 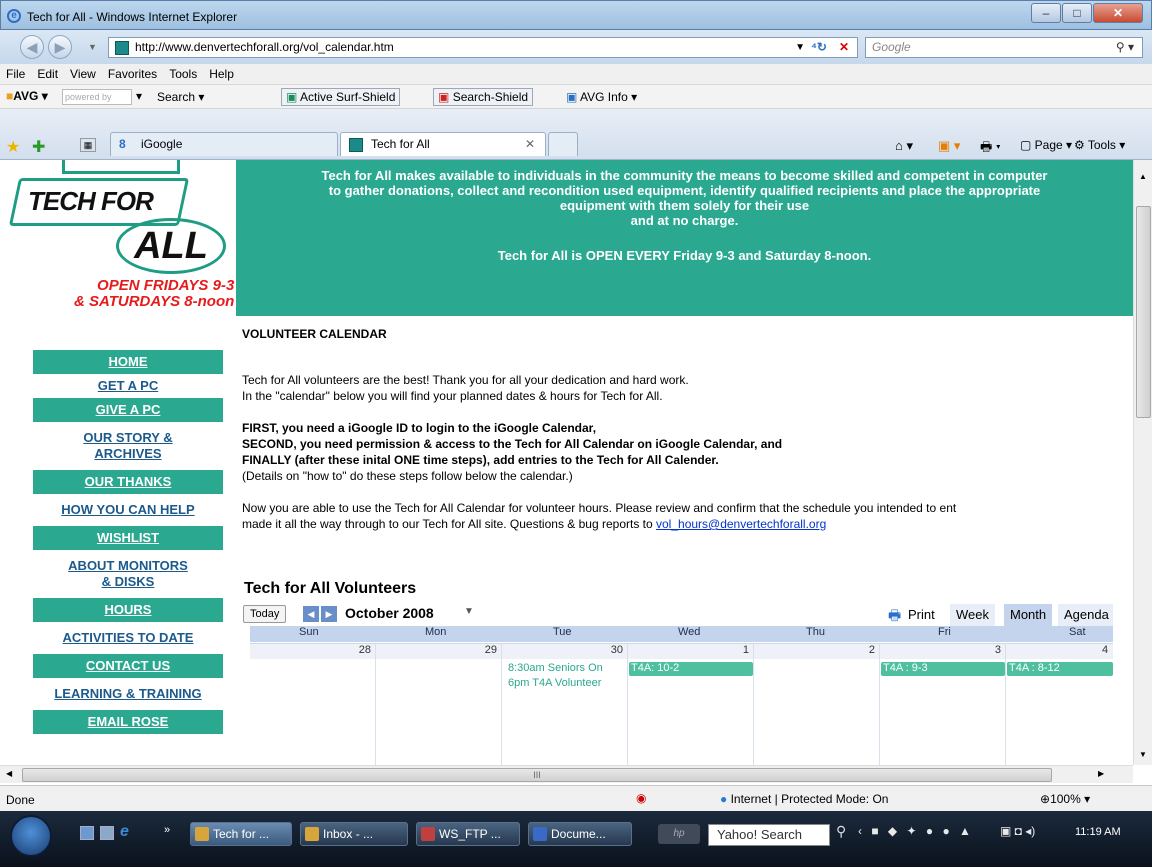 I want to click on add-favorites-icon: ✚, so click(x=38, y=147).